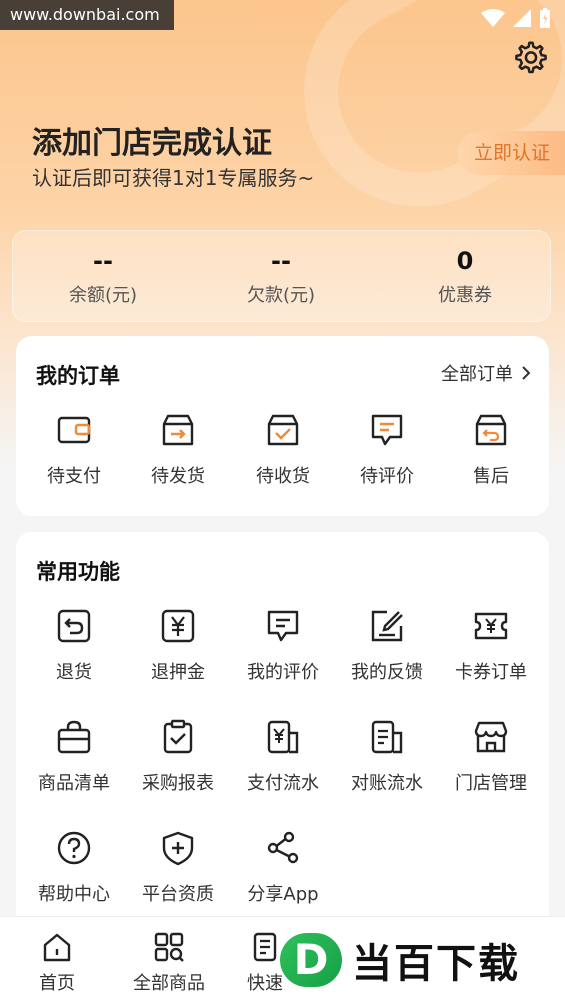 Image resolution: width=565 pixels, height=1004 pixels. I want to click on order-after-sales: 售后, so click(491, 450).